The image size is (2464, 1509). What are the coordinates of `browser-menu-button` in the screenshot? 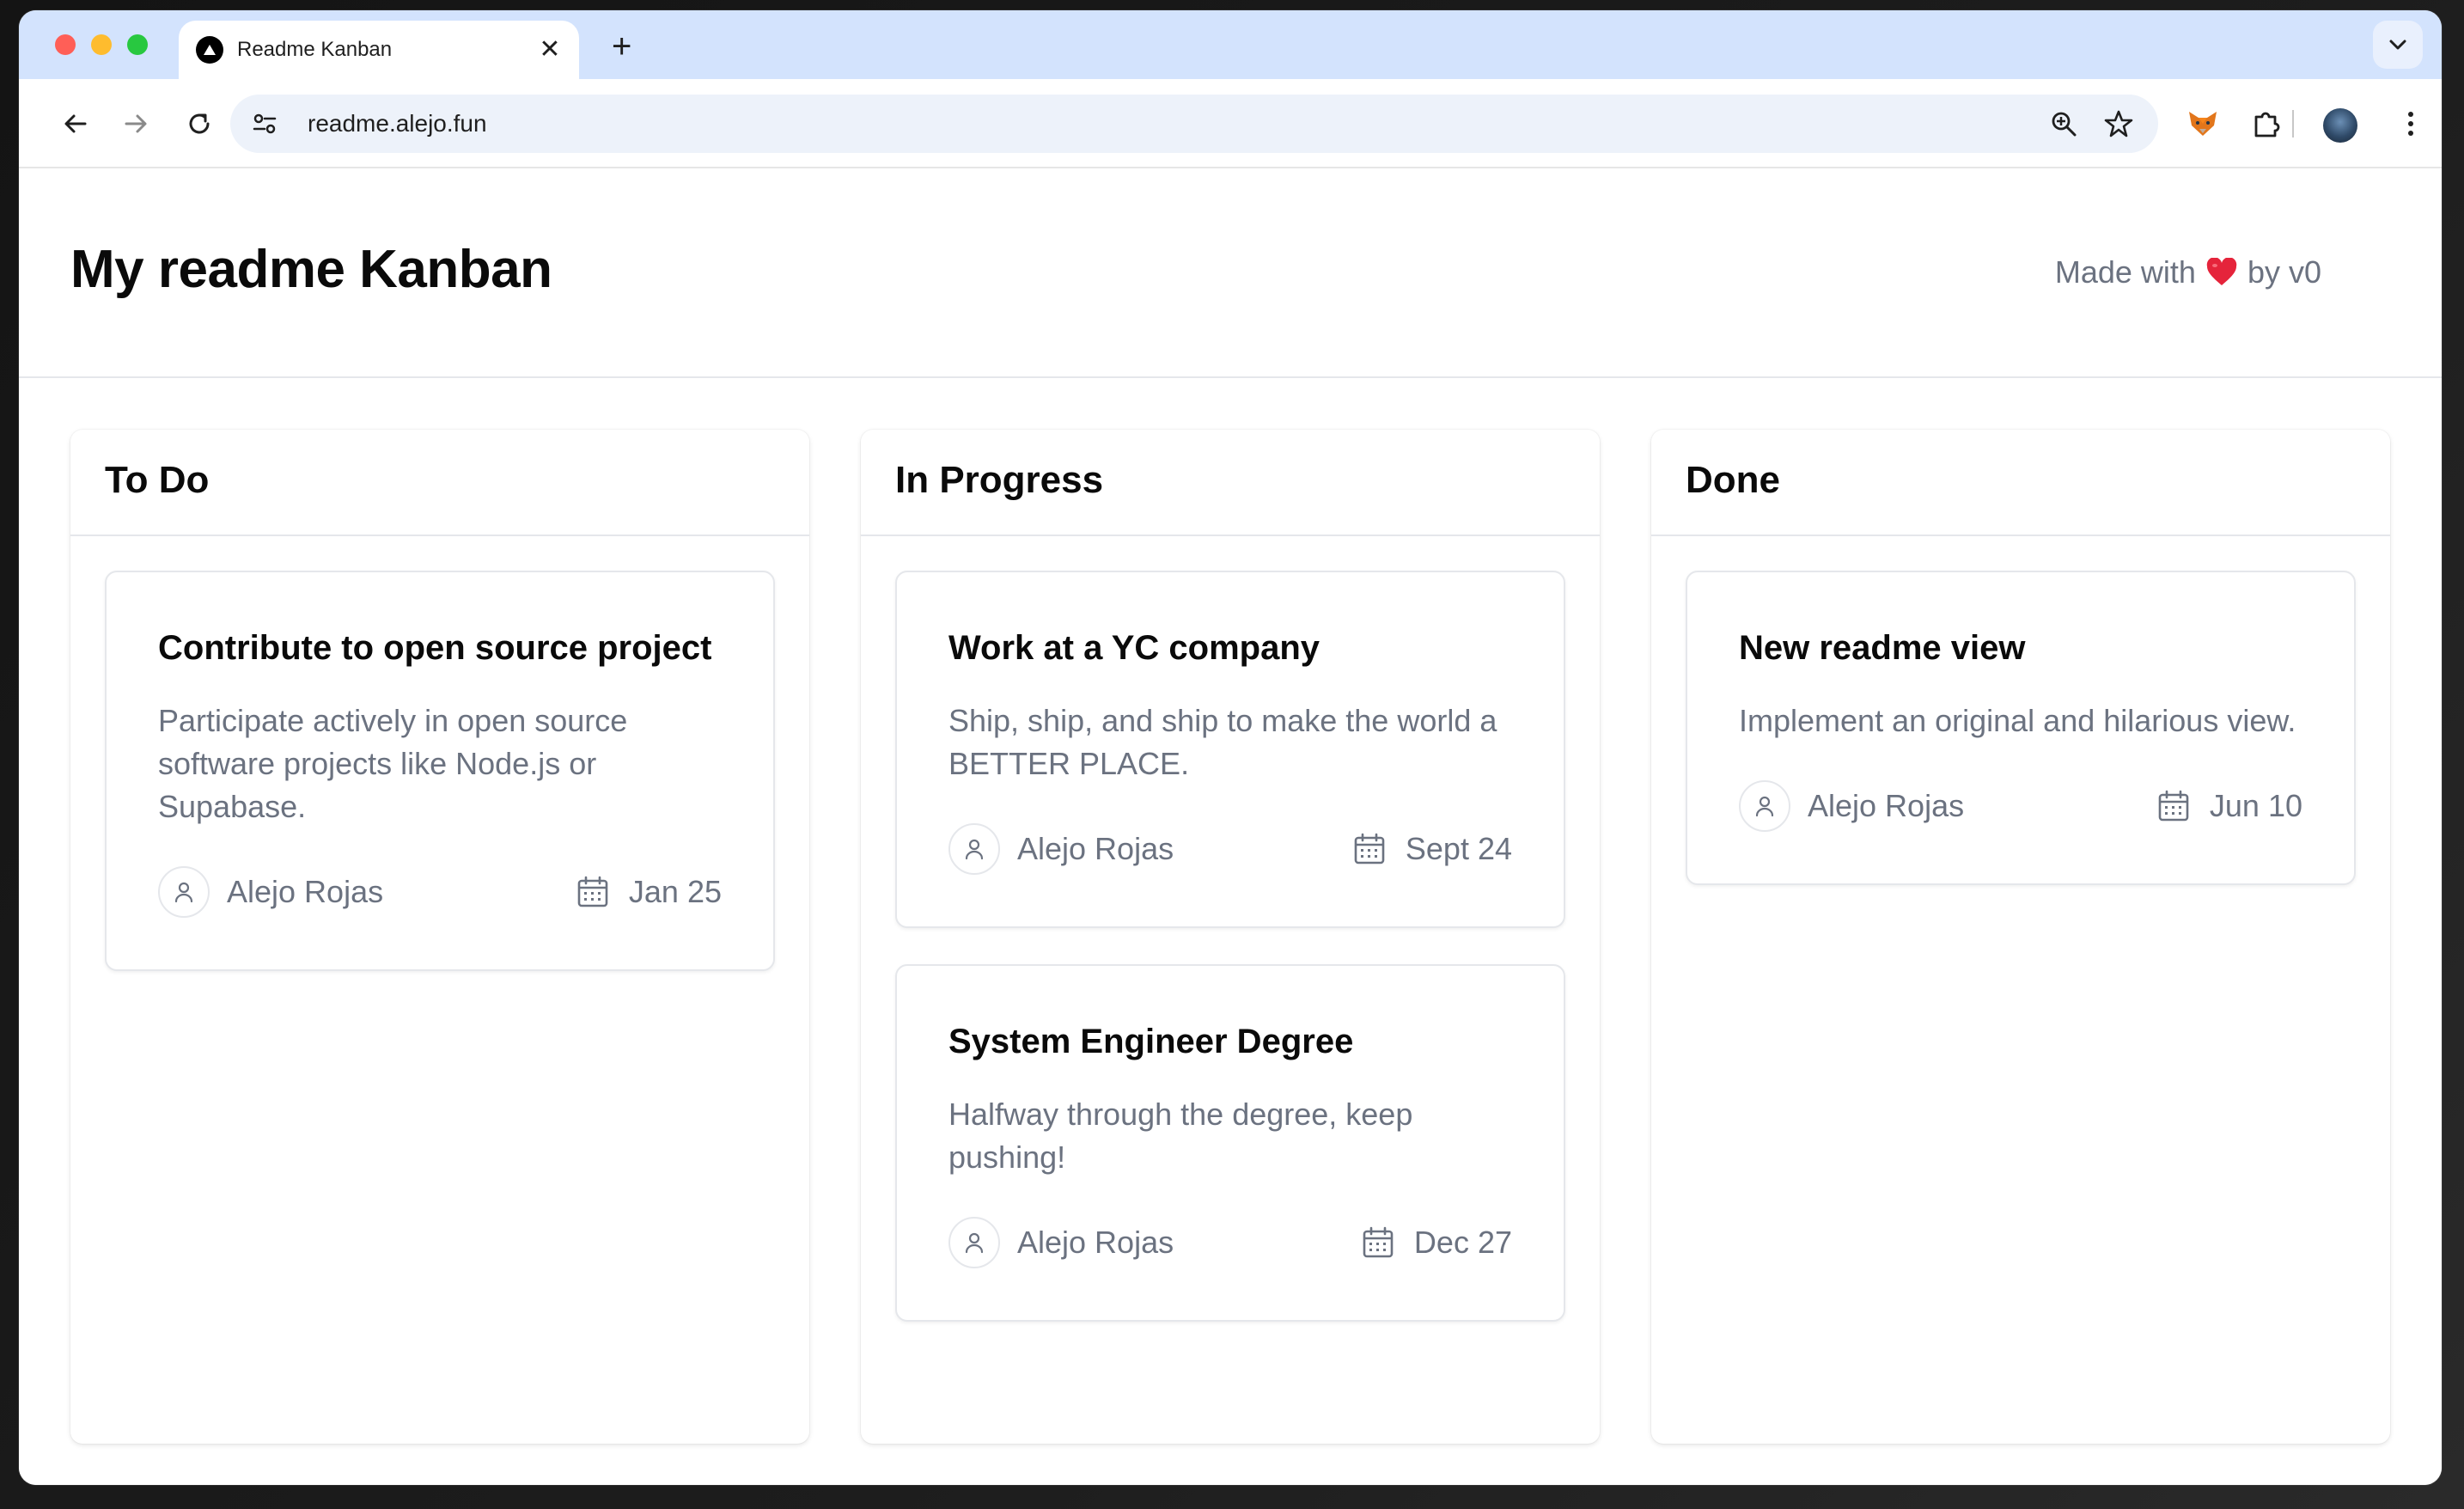 It's located at (2410, 124).